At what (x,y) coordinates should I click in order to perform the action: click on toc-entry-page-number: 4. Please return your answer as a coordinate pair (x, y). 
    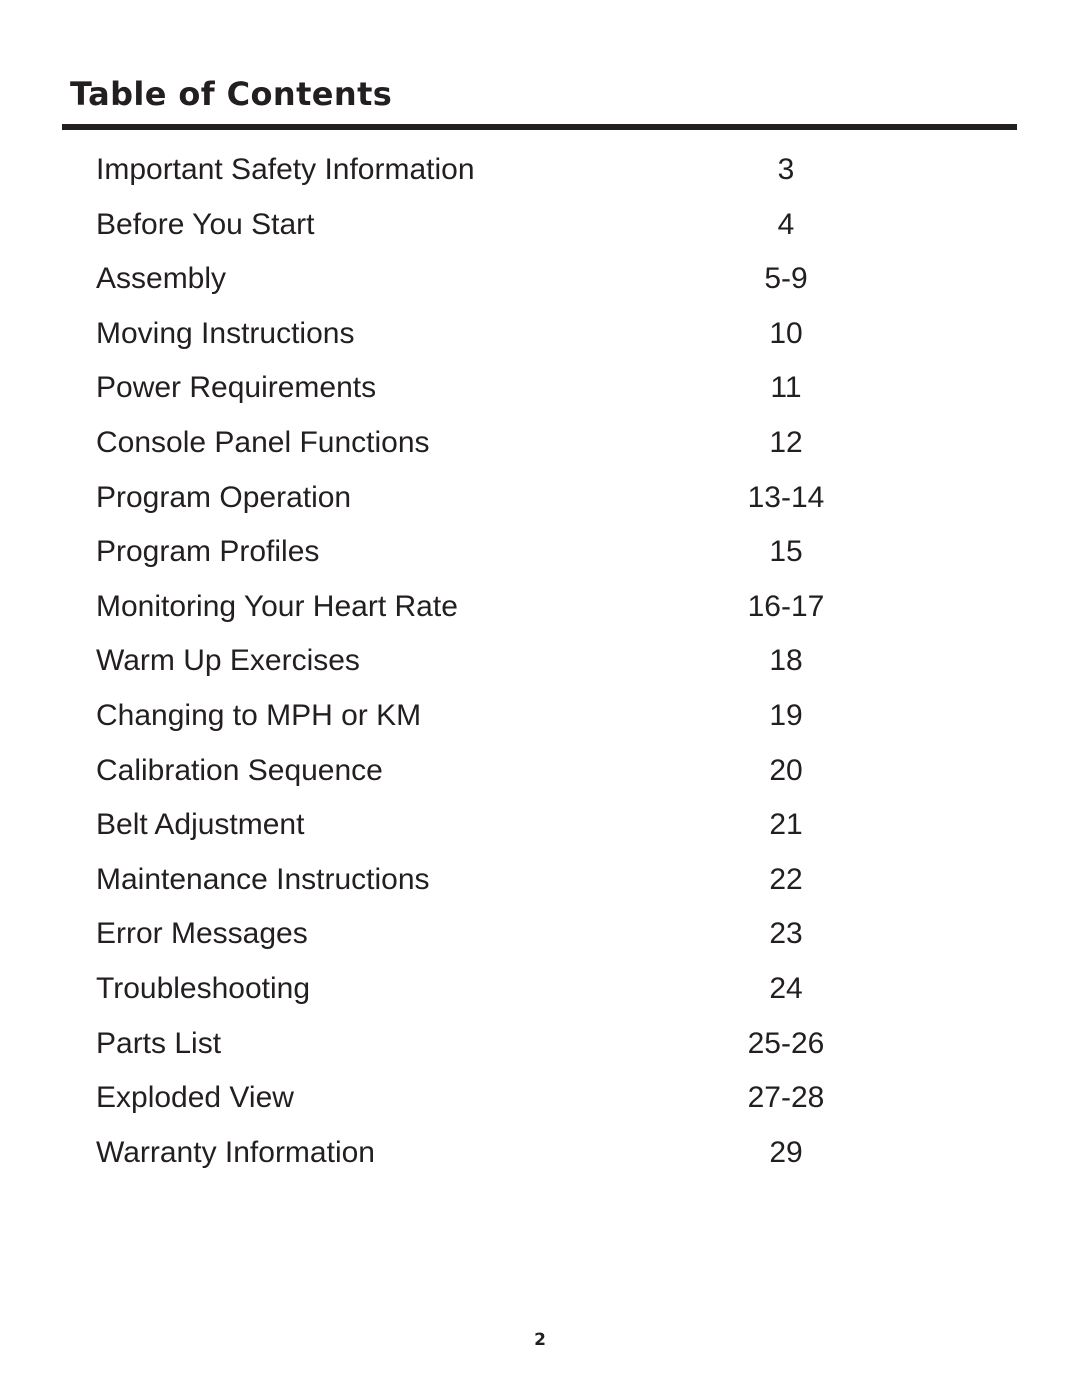
    Looking at the image, I should click on (786, 224).